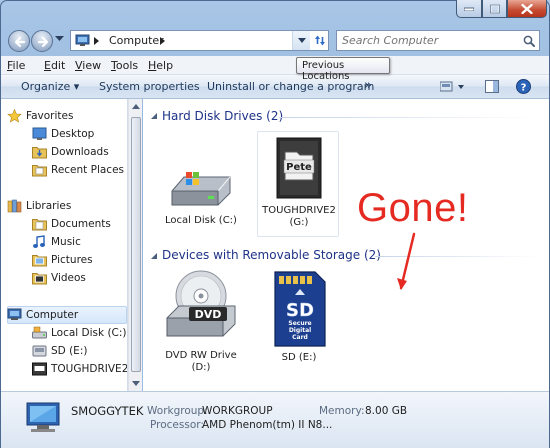 This screenshot has width=550, height=448. What do you see at coordinates (342, 411) in the screenshot?
I see `memory-label: Memory:` at bounding box center [342, 411].